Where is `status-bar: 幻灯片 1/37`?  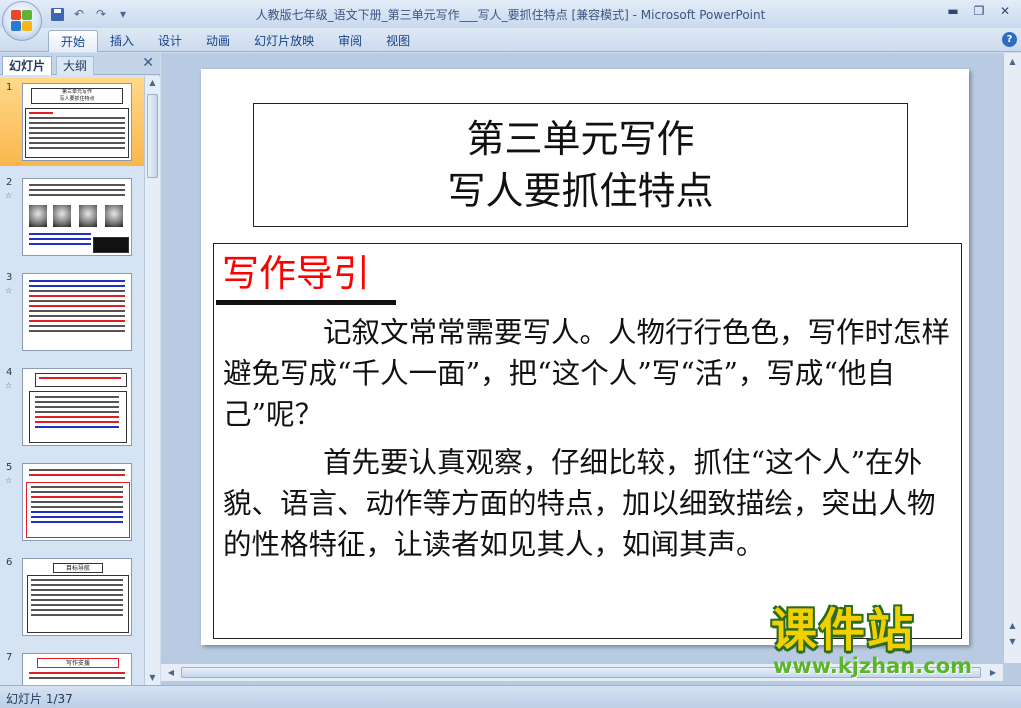 status-bar: 幻灯片 1/37 is located at coordinates (510, 696).